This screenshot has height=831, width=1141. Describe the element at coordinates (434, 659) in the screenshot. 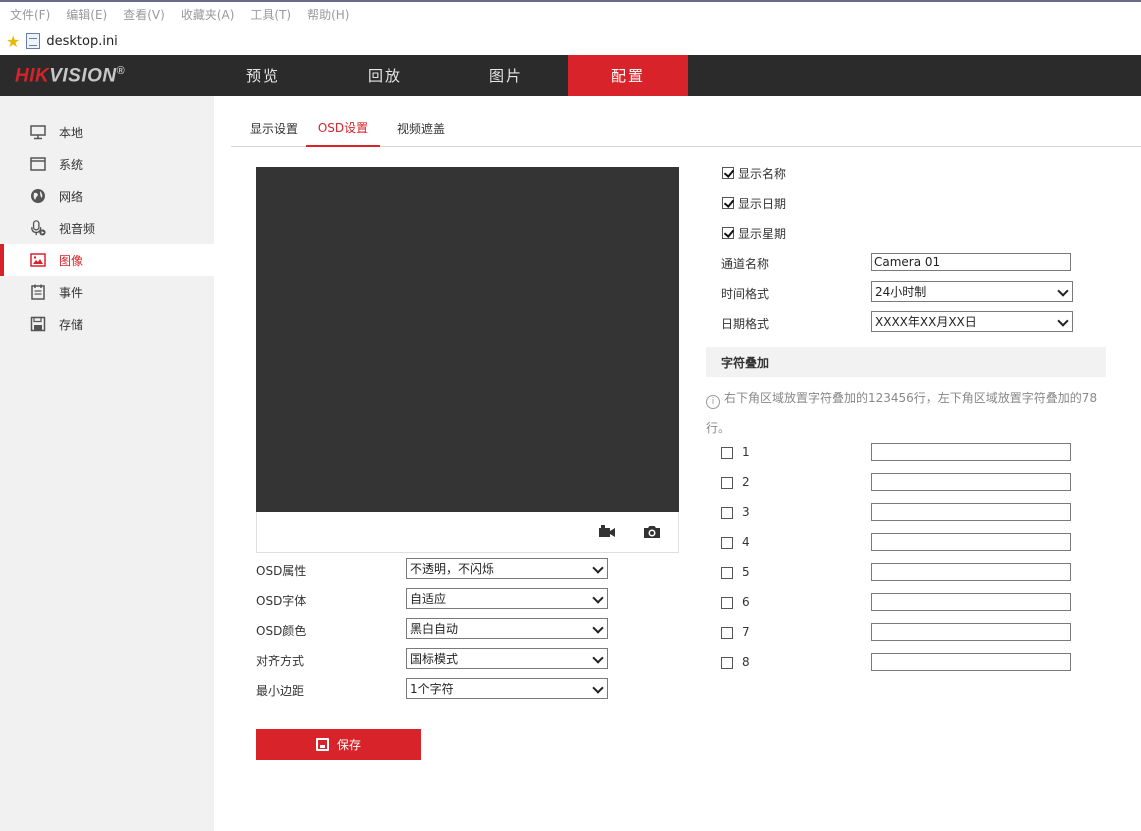

I see `select-value: 国标模式` at that location.